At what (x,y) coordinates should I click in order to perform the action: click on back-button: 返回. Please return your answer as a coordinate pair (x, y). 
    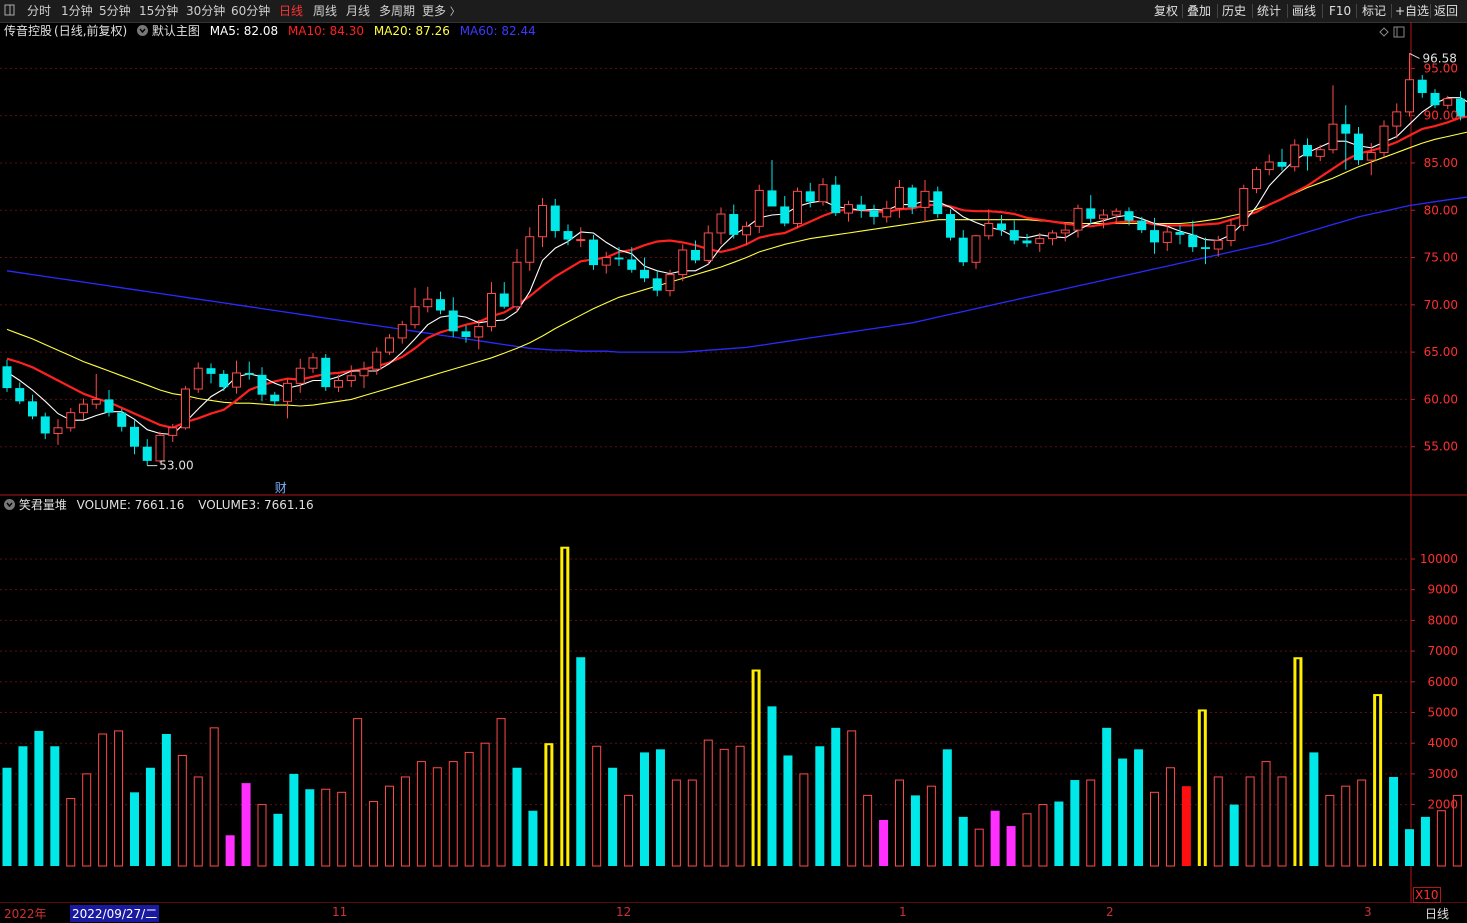
    Looking at the image, I should click on (1446, 11).